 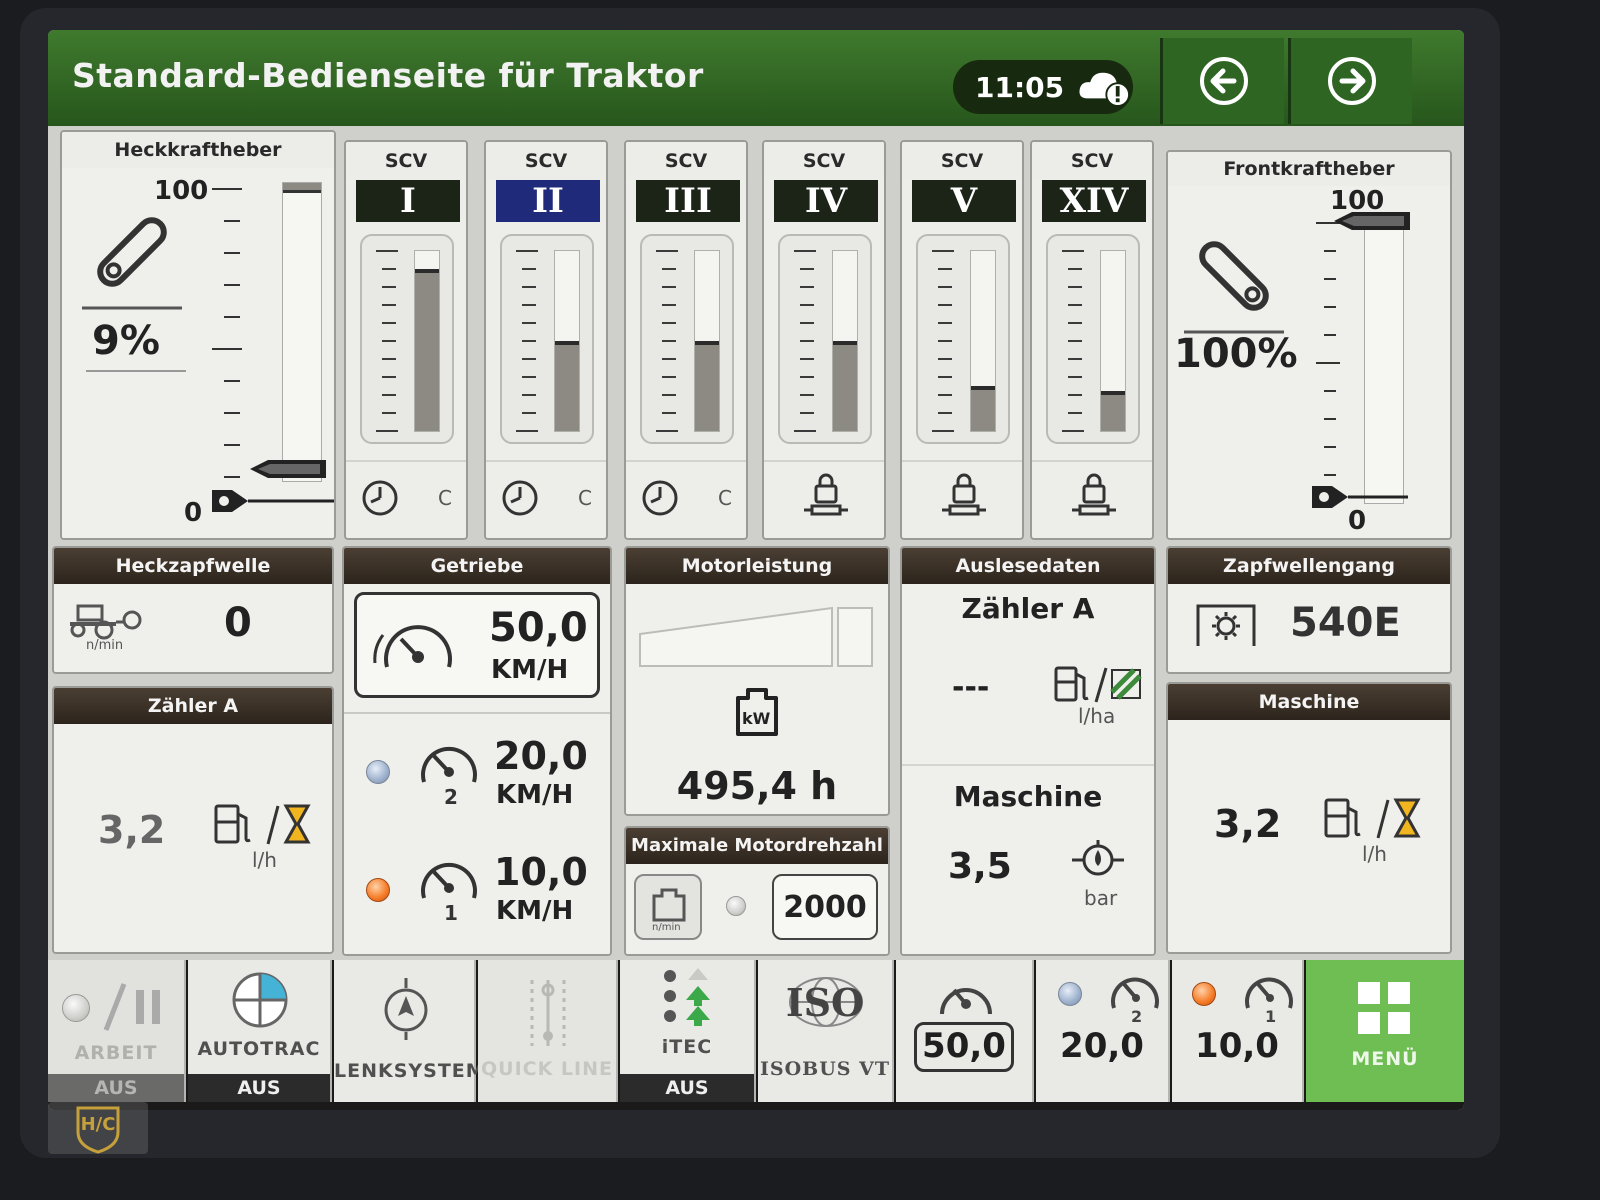 I want to click on max-rpm-title: Maximale Motordrehzahl, so click(x=757, y=846).